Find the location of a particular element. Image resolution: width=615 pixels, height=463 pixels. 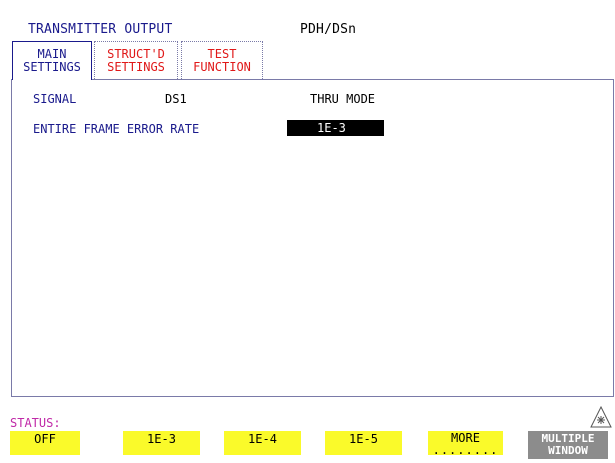

off-softkey: OFF is located at coordinates (45, 443).